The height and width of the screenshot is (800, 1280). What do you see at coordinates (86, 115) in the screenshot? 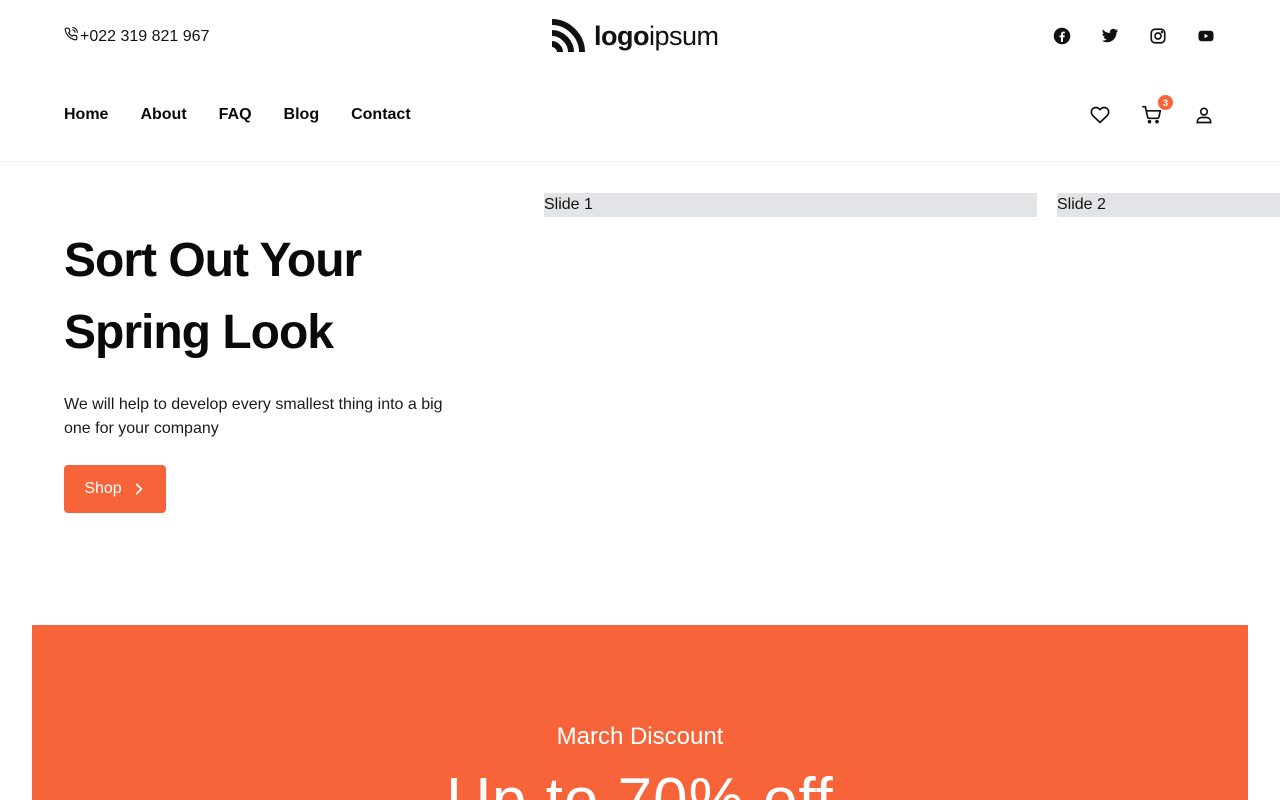
I see `nav-home: Home` at bounding box center [86, 115].